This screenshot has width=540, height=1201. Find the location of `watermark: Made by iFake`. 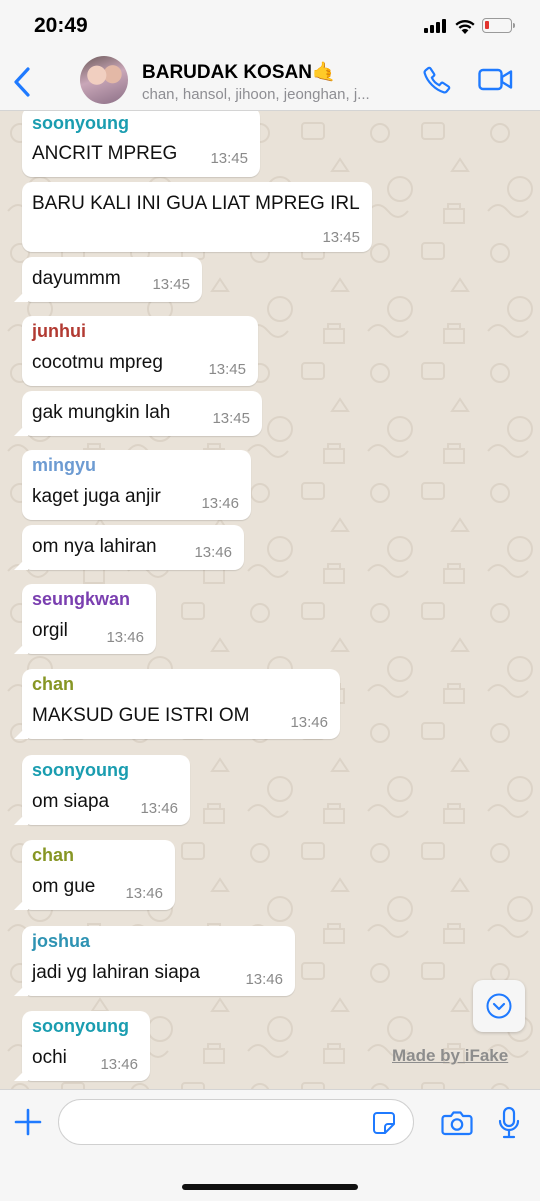

watermark: Made by iFake is located at coordinates (450, 1055).